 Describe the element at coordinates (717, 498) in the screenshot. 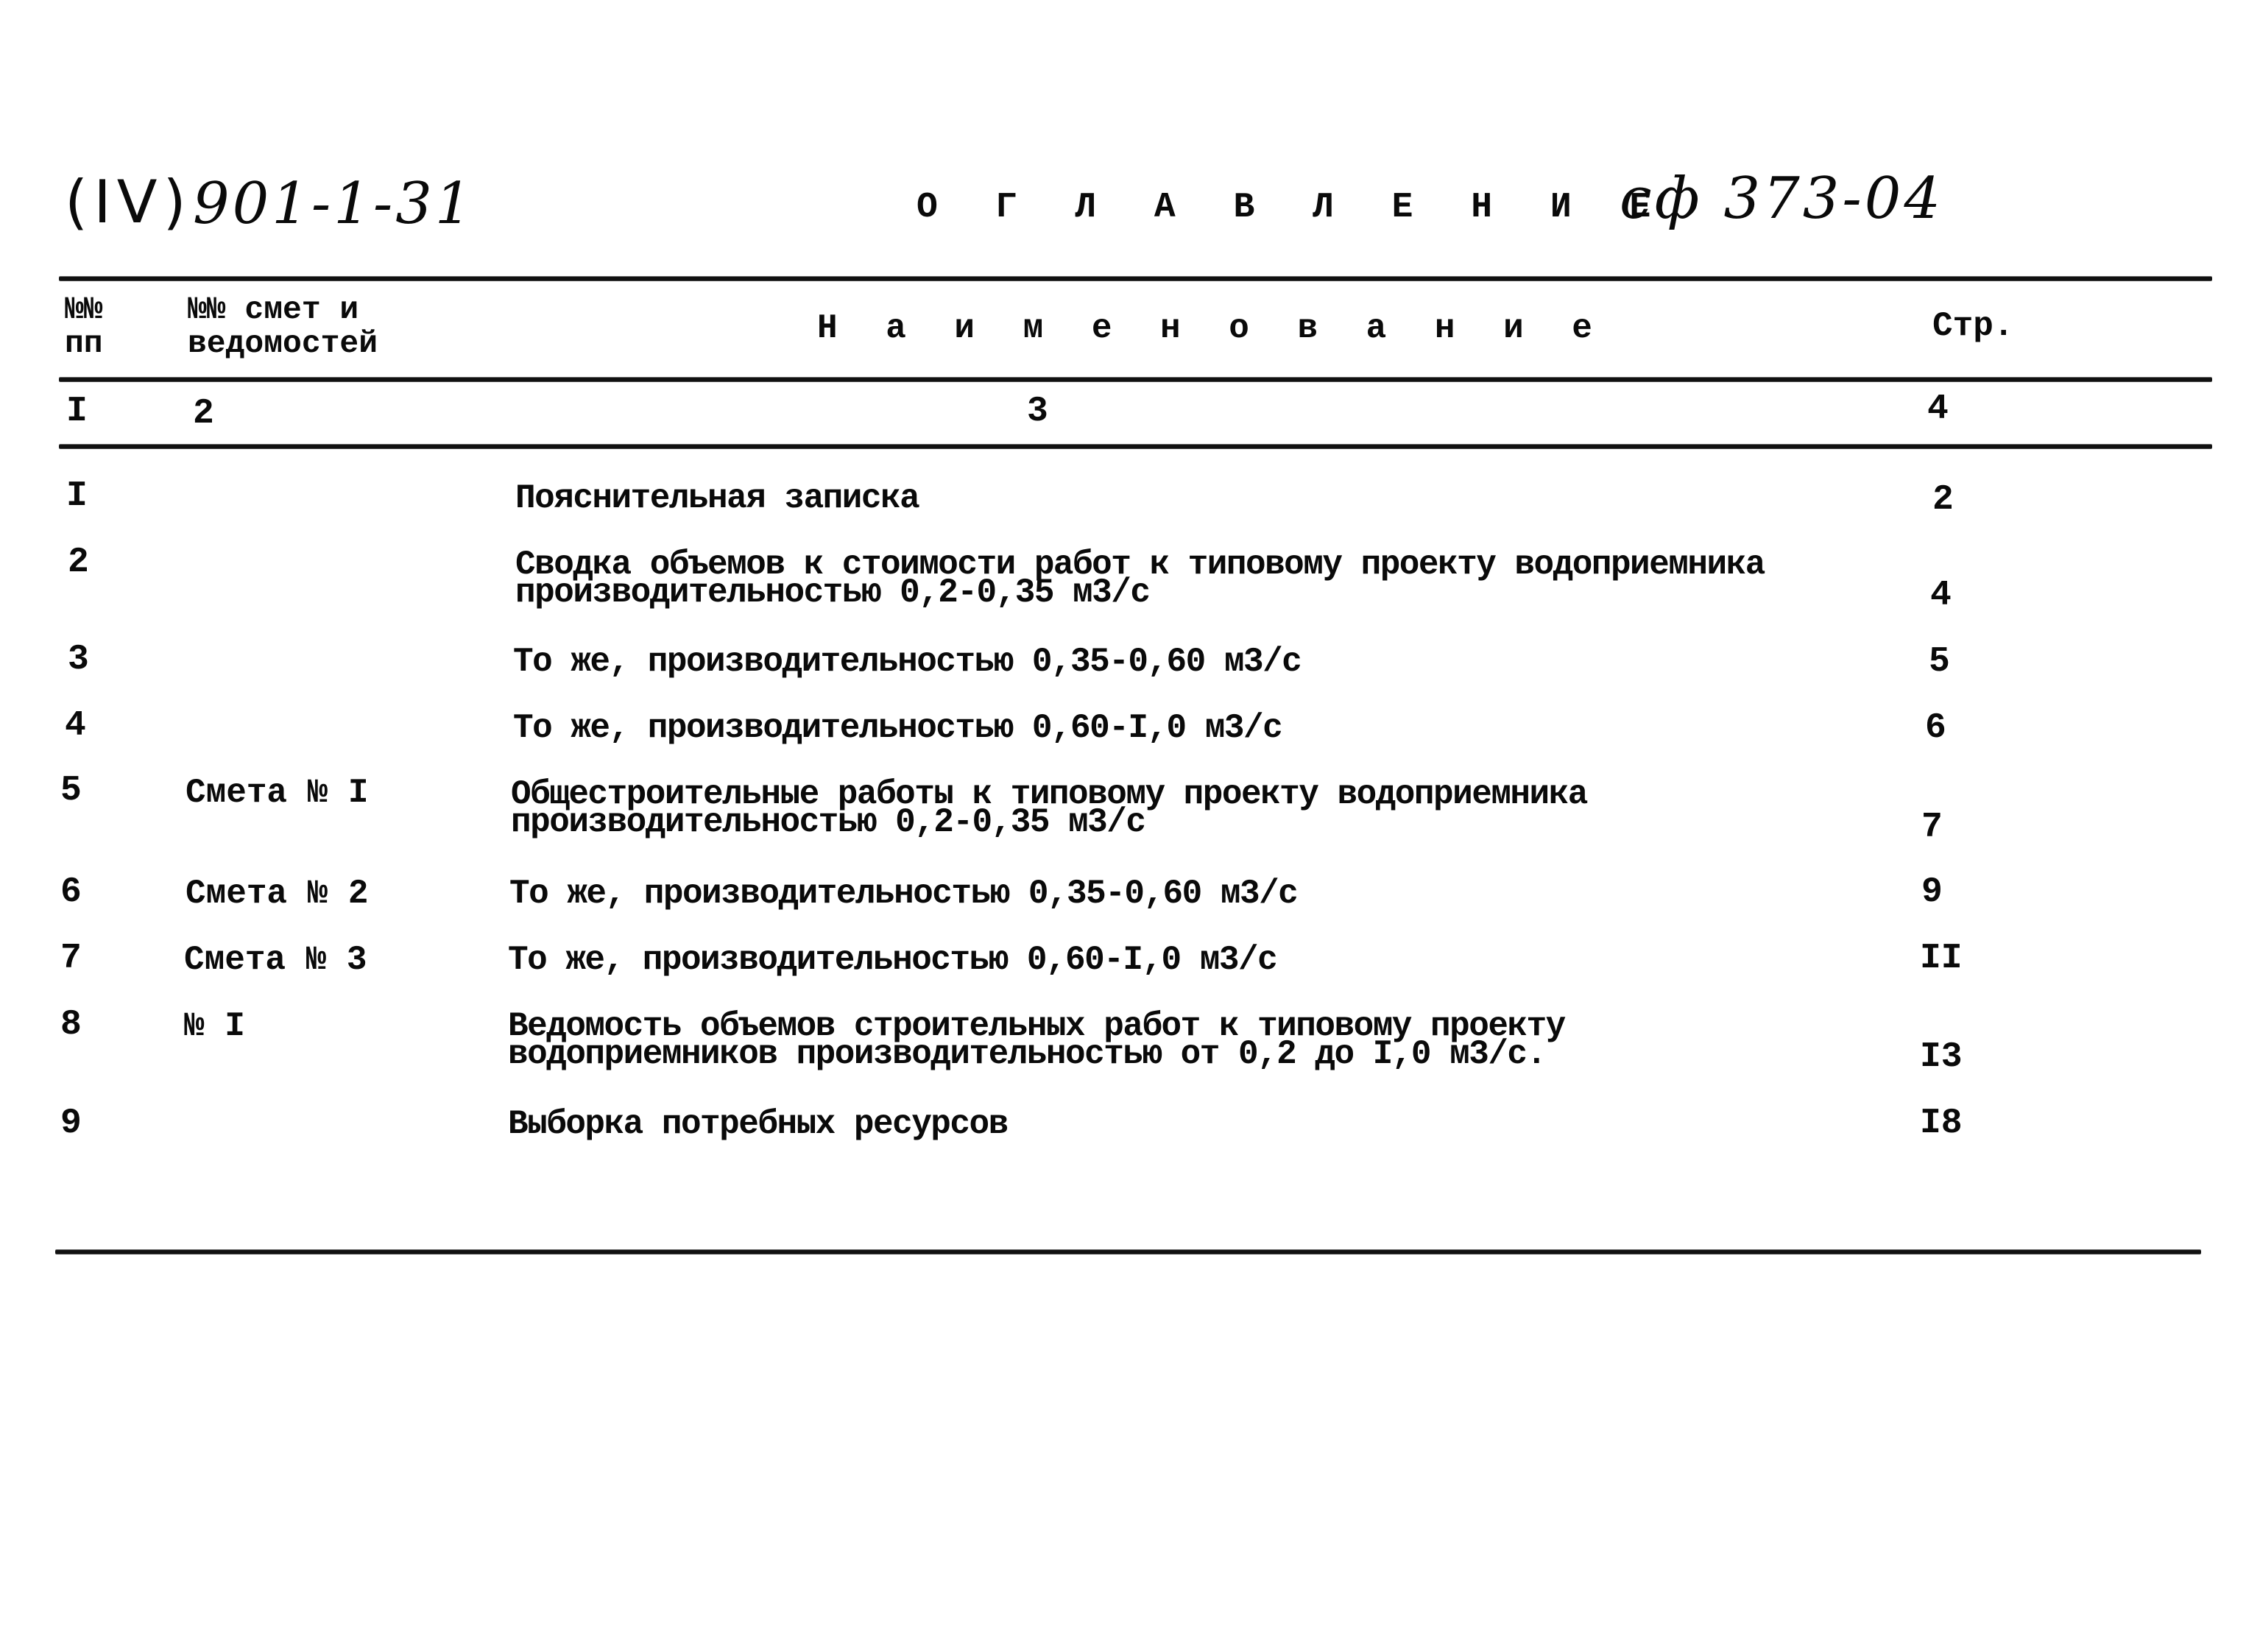

I see `row-title: Пояснительная записка` at that location.